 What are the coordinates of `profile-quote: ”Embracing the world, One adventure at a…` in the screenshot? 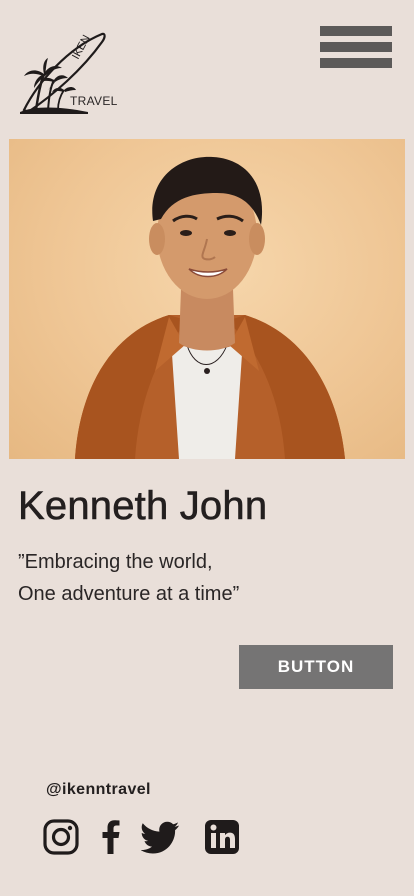 It's located at (208, 578).